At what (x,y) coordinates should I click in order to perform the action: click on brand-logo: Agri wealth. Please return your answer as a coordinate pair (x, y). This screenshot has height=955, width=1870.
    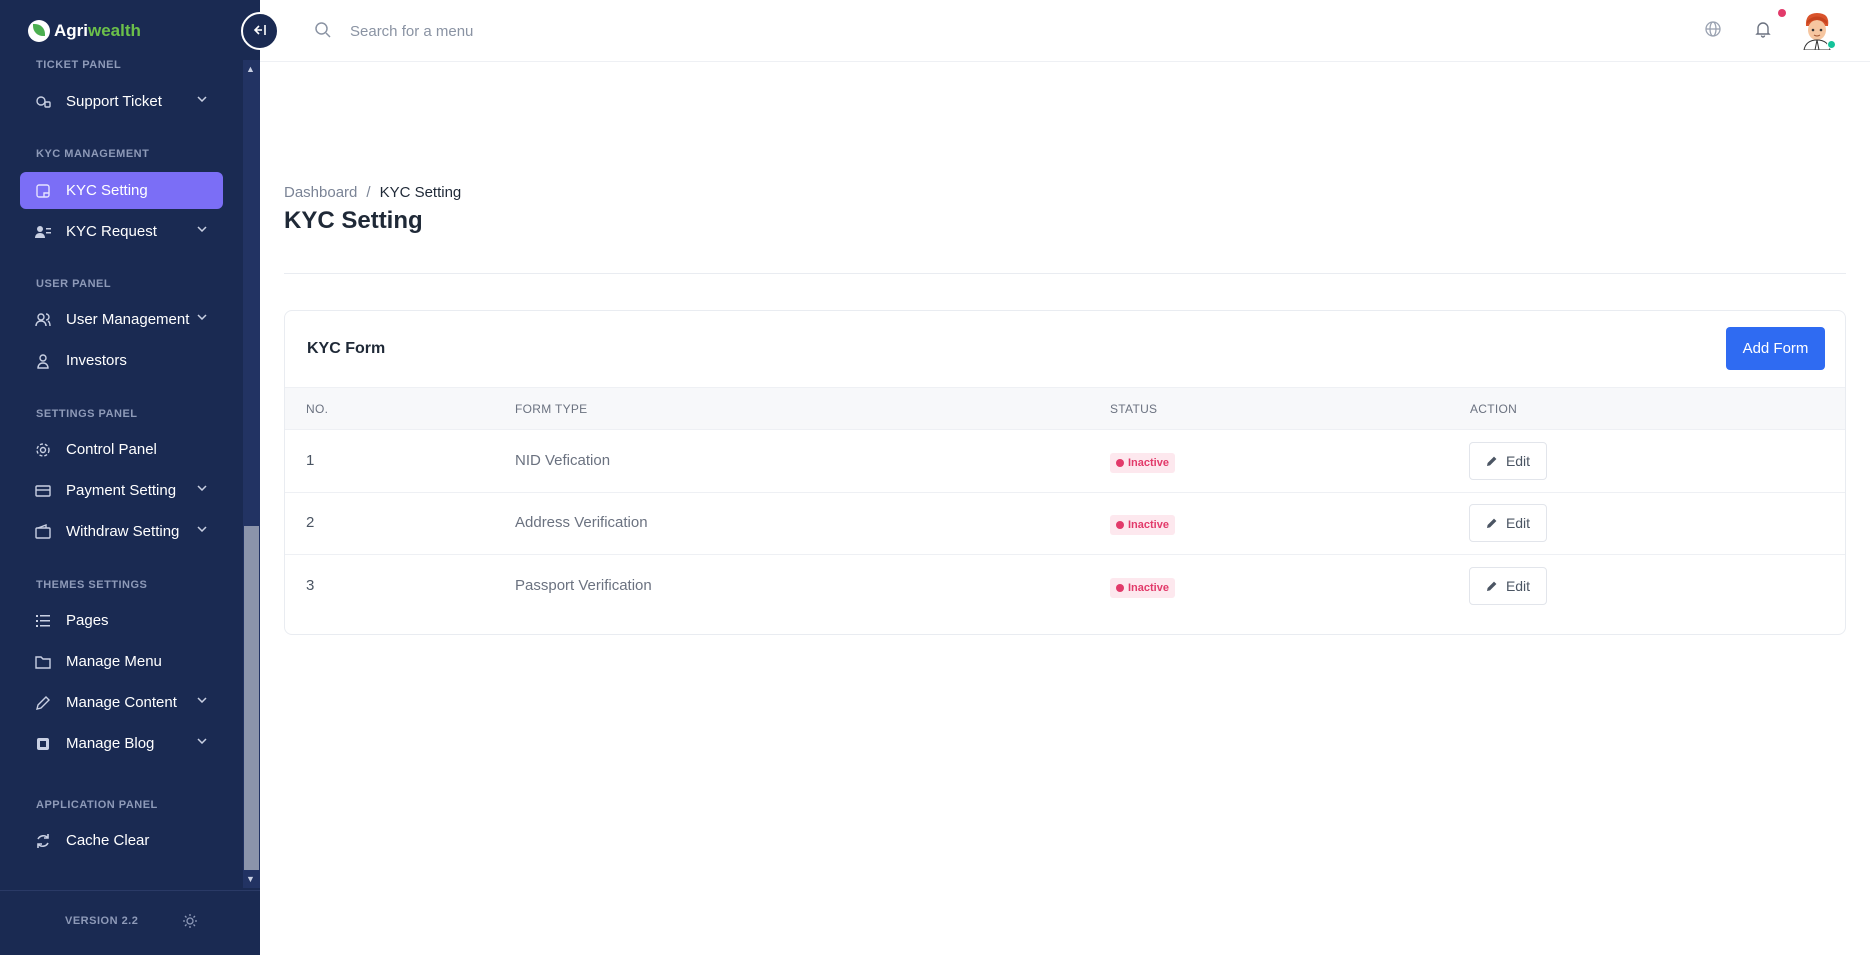
    Looking at the image, I should click on (84, 31).